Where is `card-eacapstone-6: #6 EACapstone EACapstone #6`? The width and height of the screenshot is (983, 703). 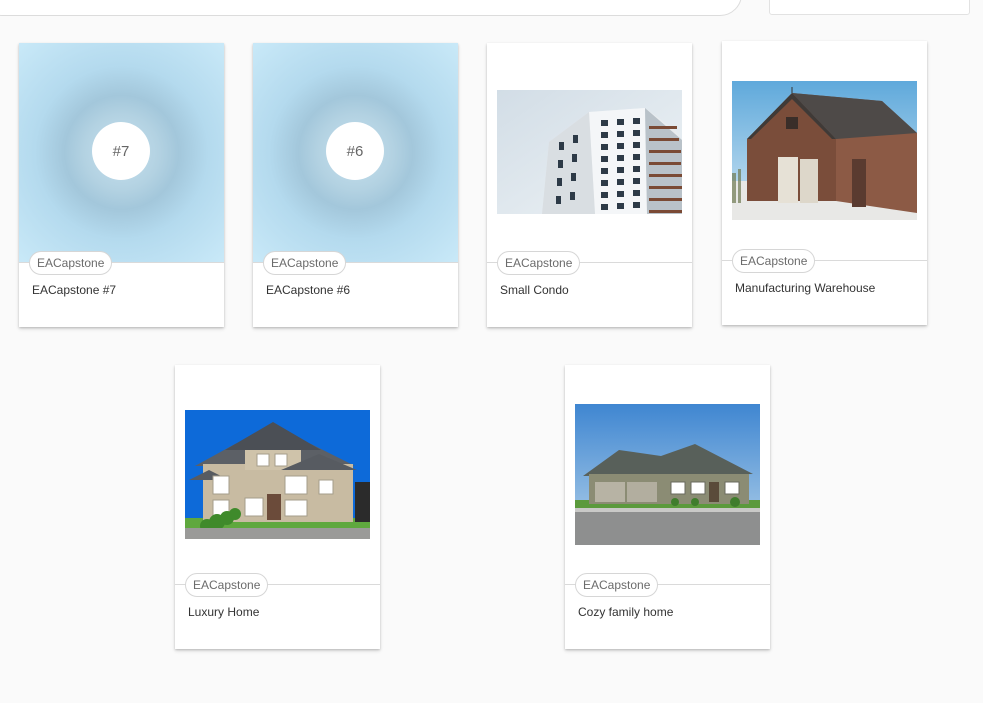 card-eacapstone-6: #6 EACapstone EACapstone #6 is located at coordinates (355, 185).